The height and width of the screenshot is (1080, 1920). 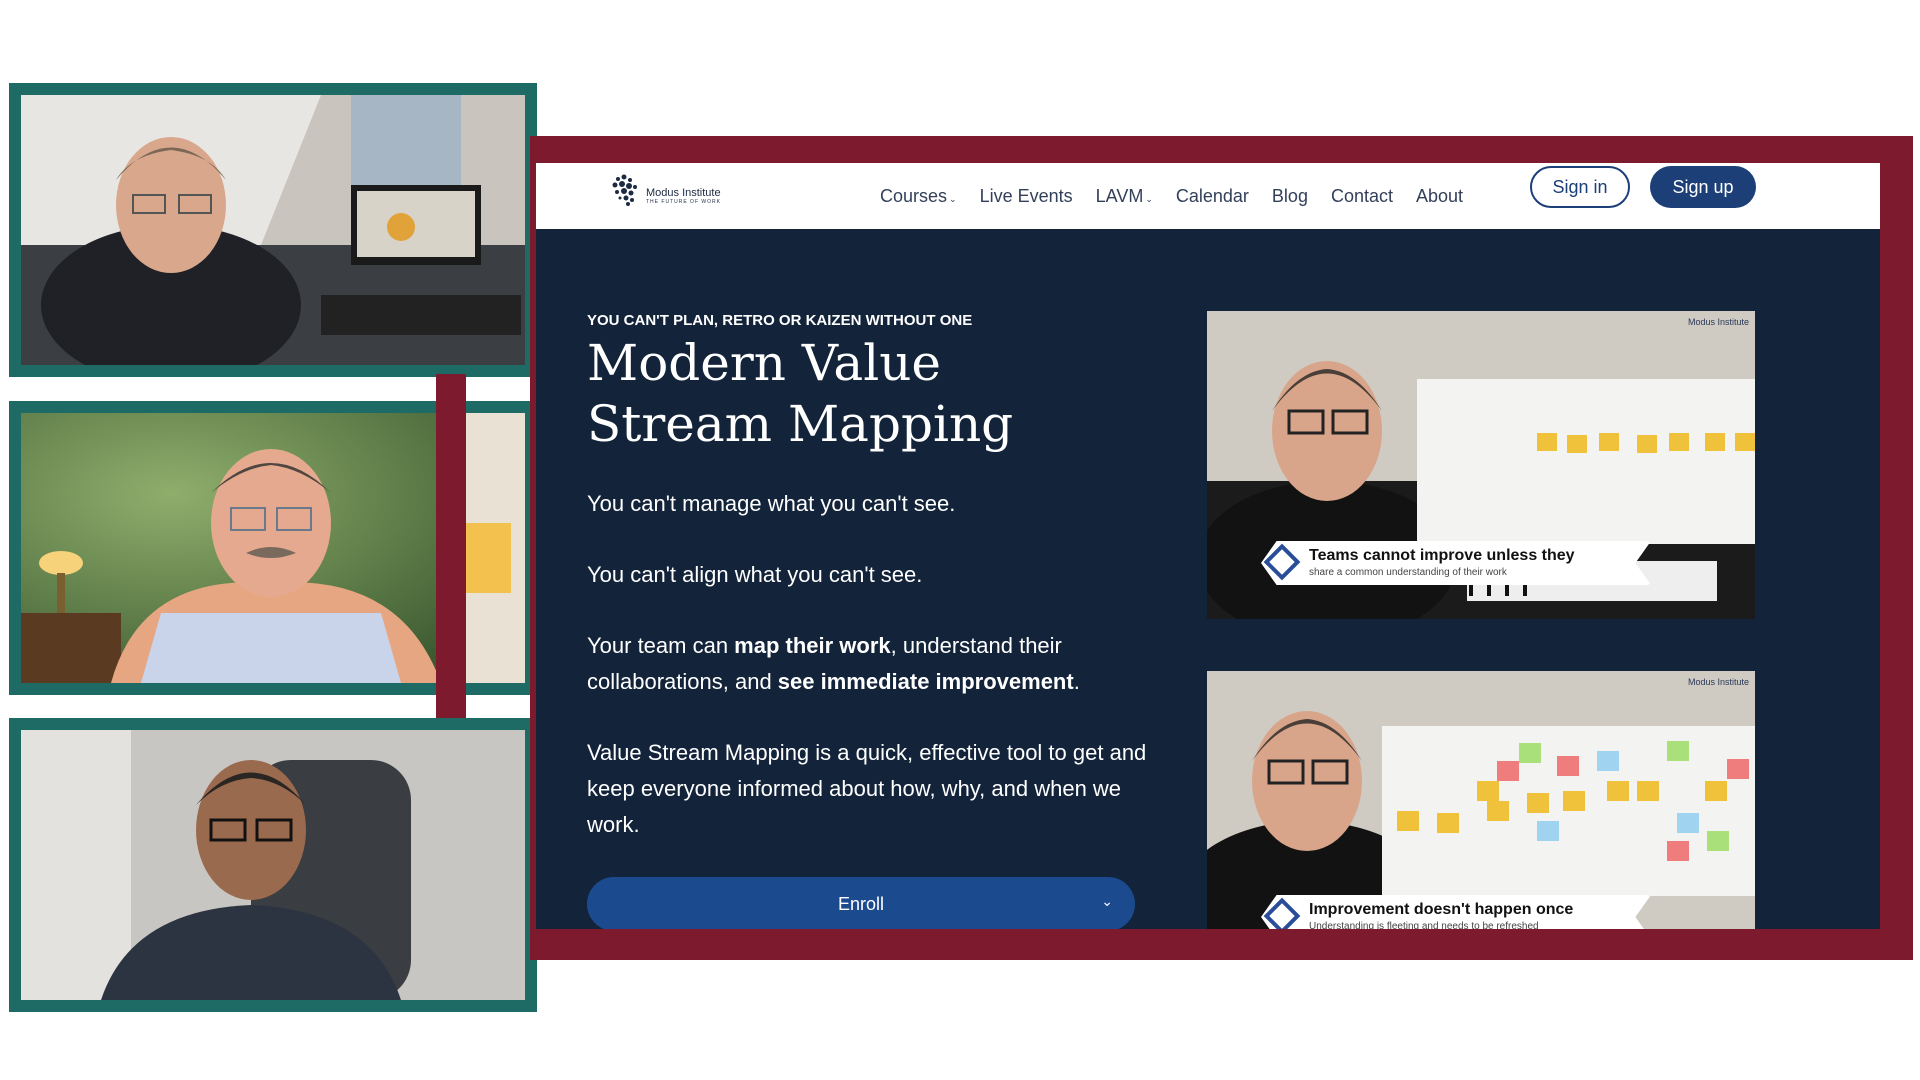 I want to click on logo-wordmark: Modus Institute THE FUTURE OF WORK, so click(x=683, y=196).